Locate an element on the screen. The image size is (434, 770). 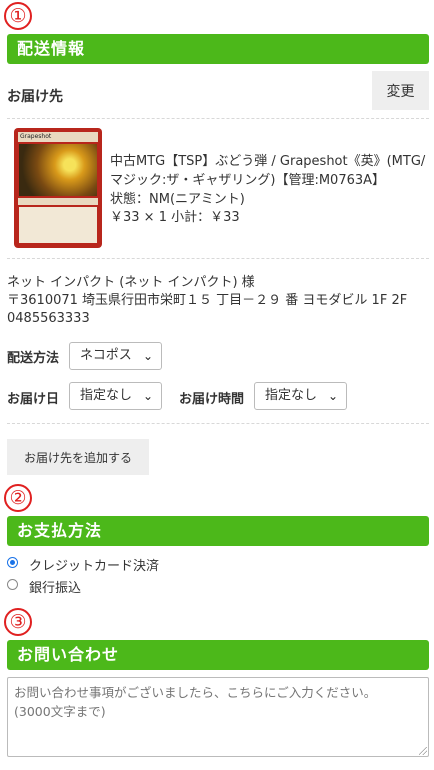
recipient-name: ネット インパクト (ネット インパクト) 様 is located at coordinates (131, 282).